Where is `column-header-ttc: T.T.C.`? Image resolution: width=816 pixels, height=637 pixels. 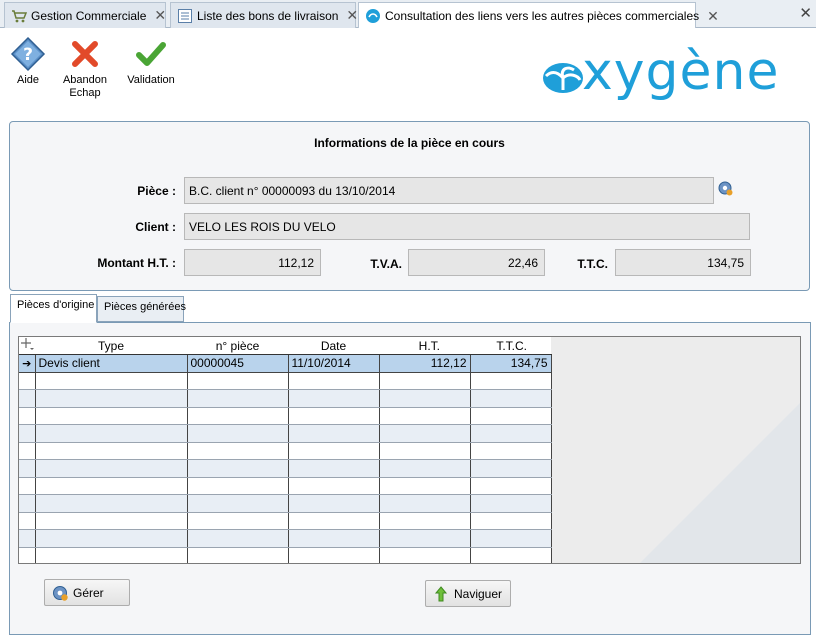 column-header-ttc: T.T.C. is located at coordinates (510, 346).